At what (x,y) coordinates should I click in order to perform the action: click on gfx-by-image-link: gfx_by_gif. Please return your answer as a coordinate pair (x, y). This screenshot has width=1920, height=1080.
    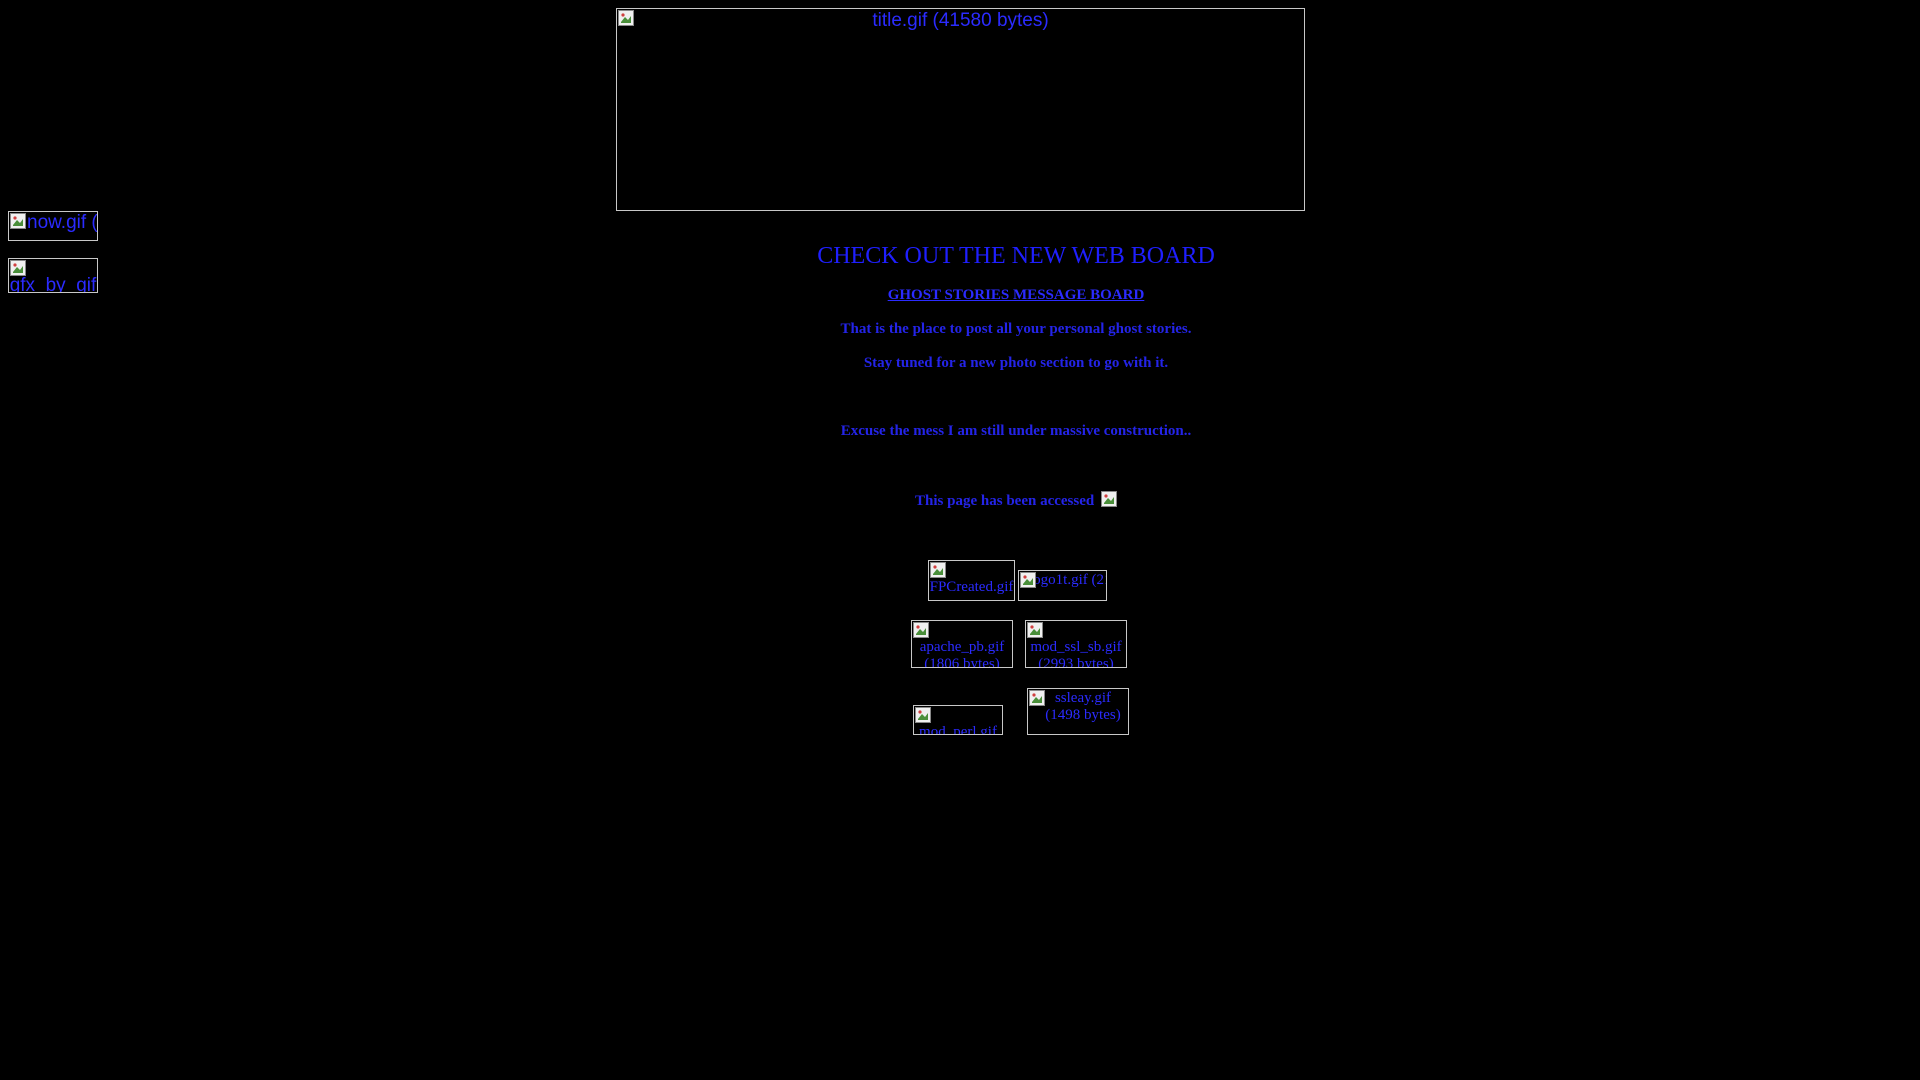
    Looking at the image, I should click on (53, 275).